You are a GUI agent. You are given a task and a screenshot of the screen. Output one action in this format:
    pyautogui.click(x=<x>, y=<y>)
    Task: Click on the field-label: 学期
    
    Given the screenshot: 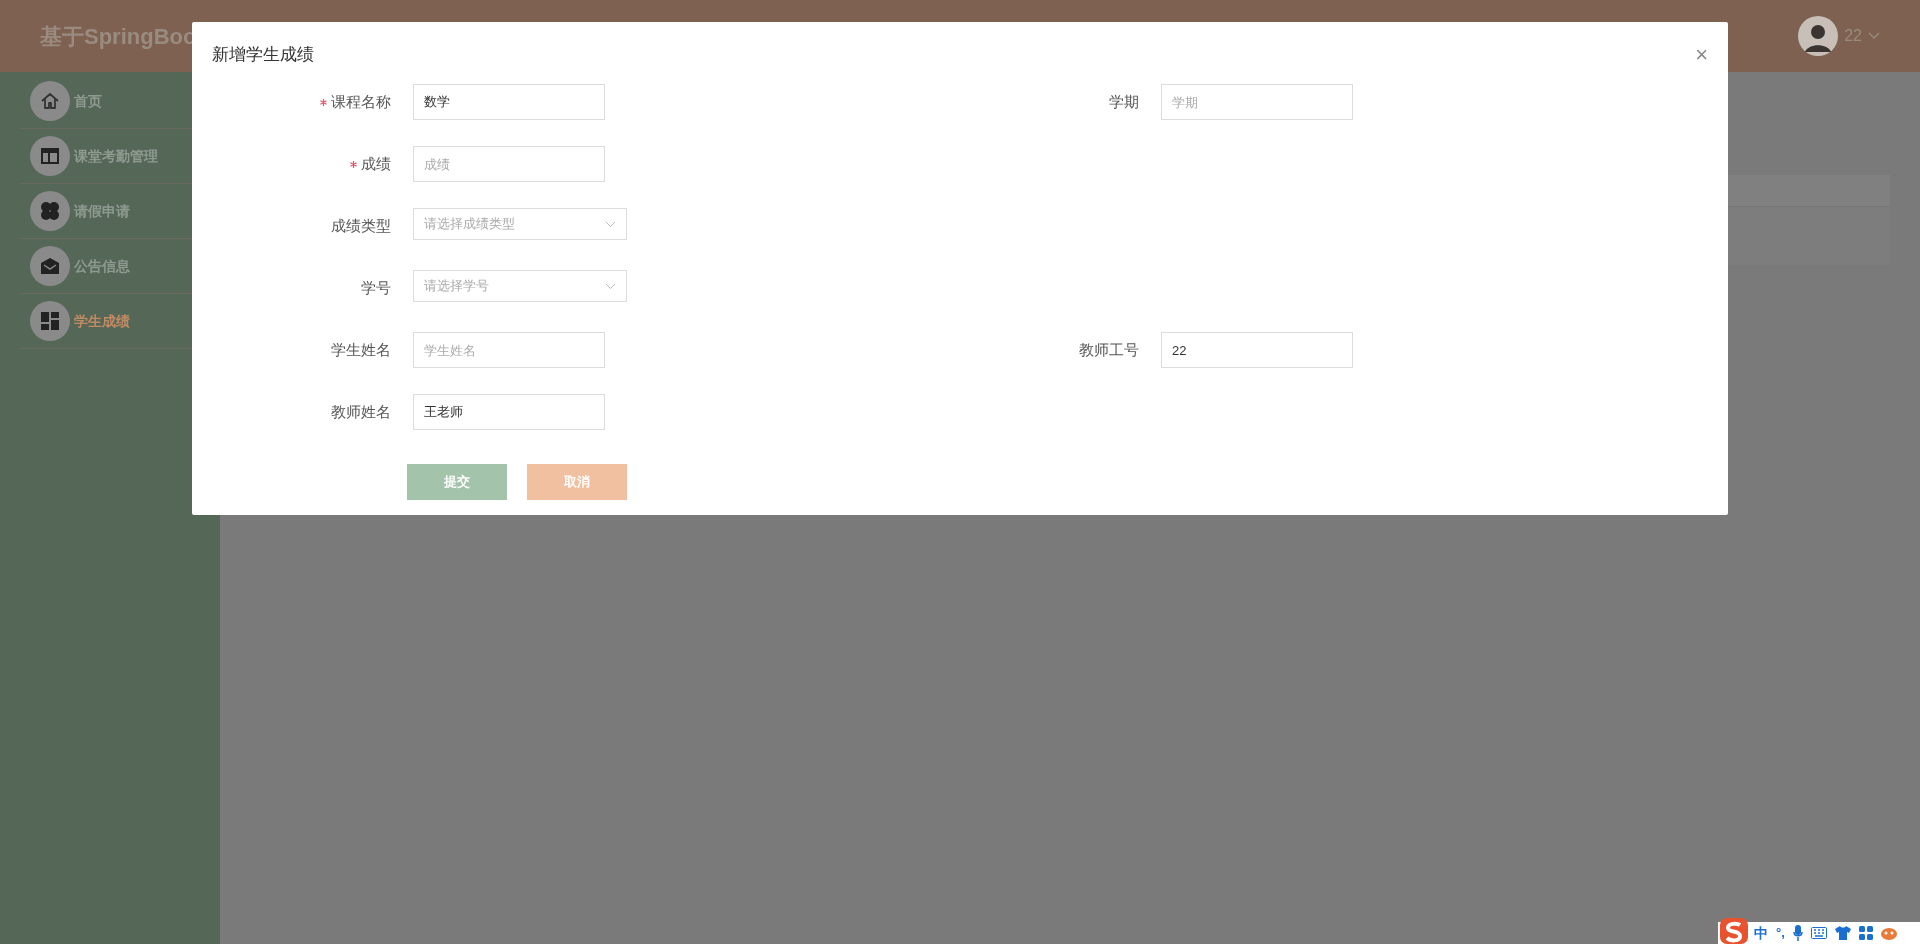 What is the action you would take?
    pyautogui.click(x=1124, y=101)
    